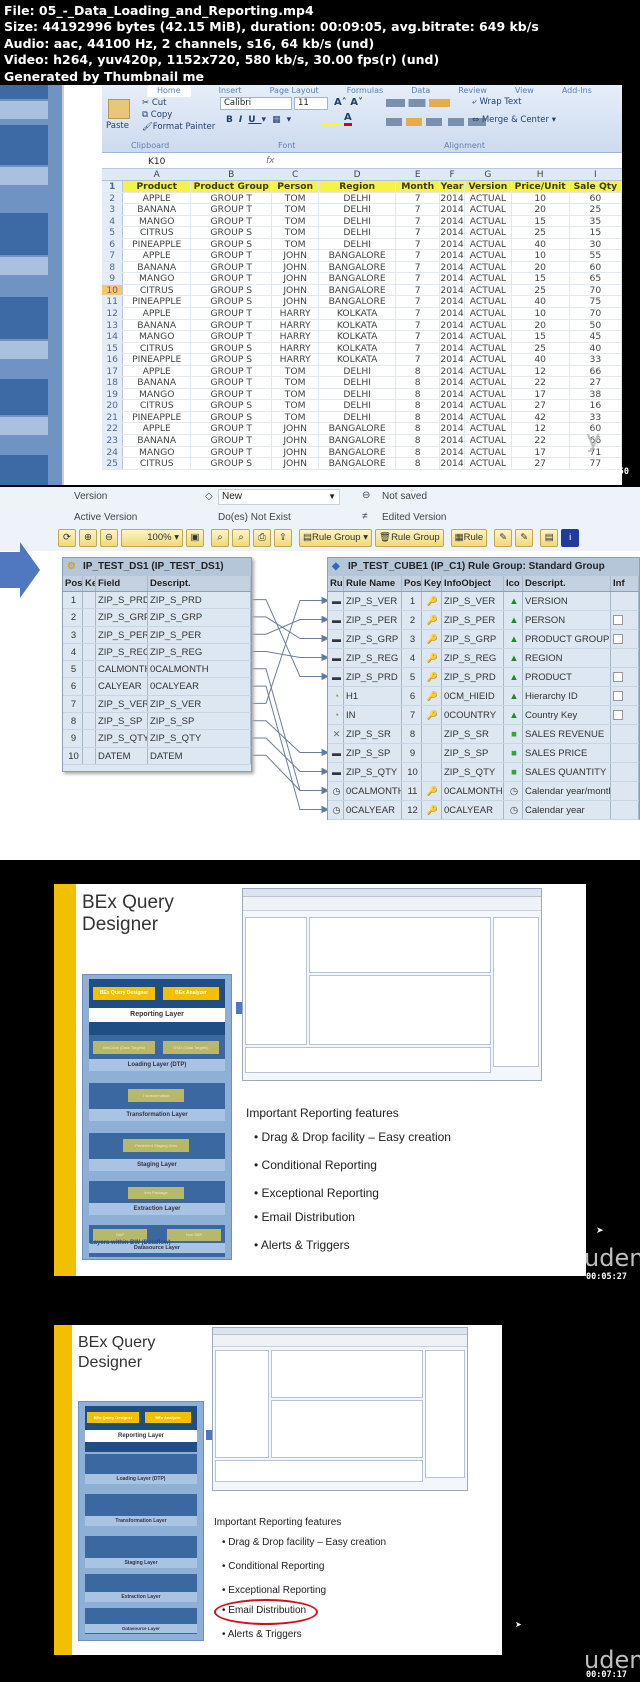 The width and height of the screenshot is (640, 1682). I want to click on cell: CITRUS, so click(157, 463).